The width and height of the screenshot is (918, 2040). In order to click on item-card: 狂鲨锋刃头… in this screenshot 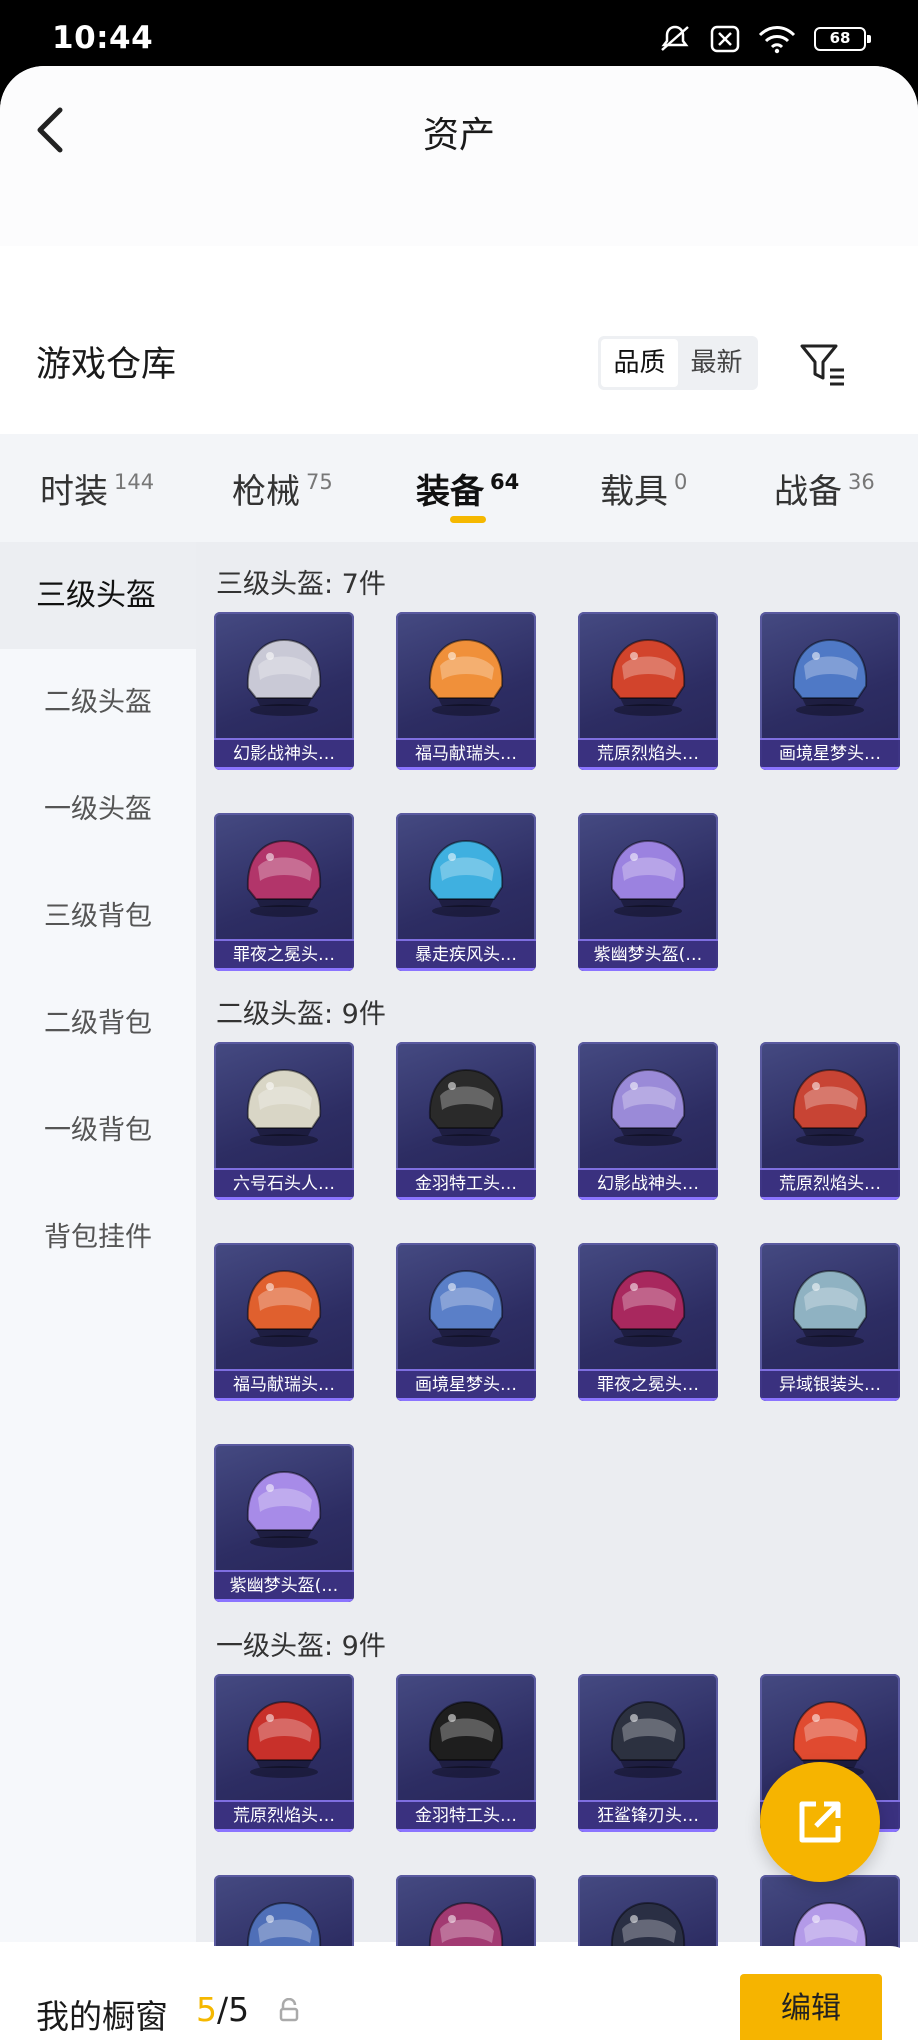, I will do `click(648, 1753)`.